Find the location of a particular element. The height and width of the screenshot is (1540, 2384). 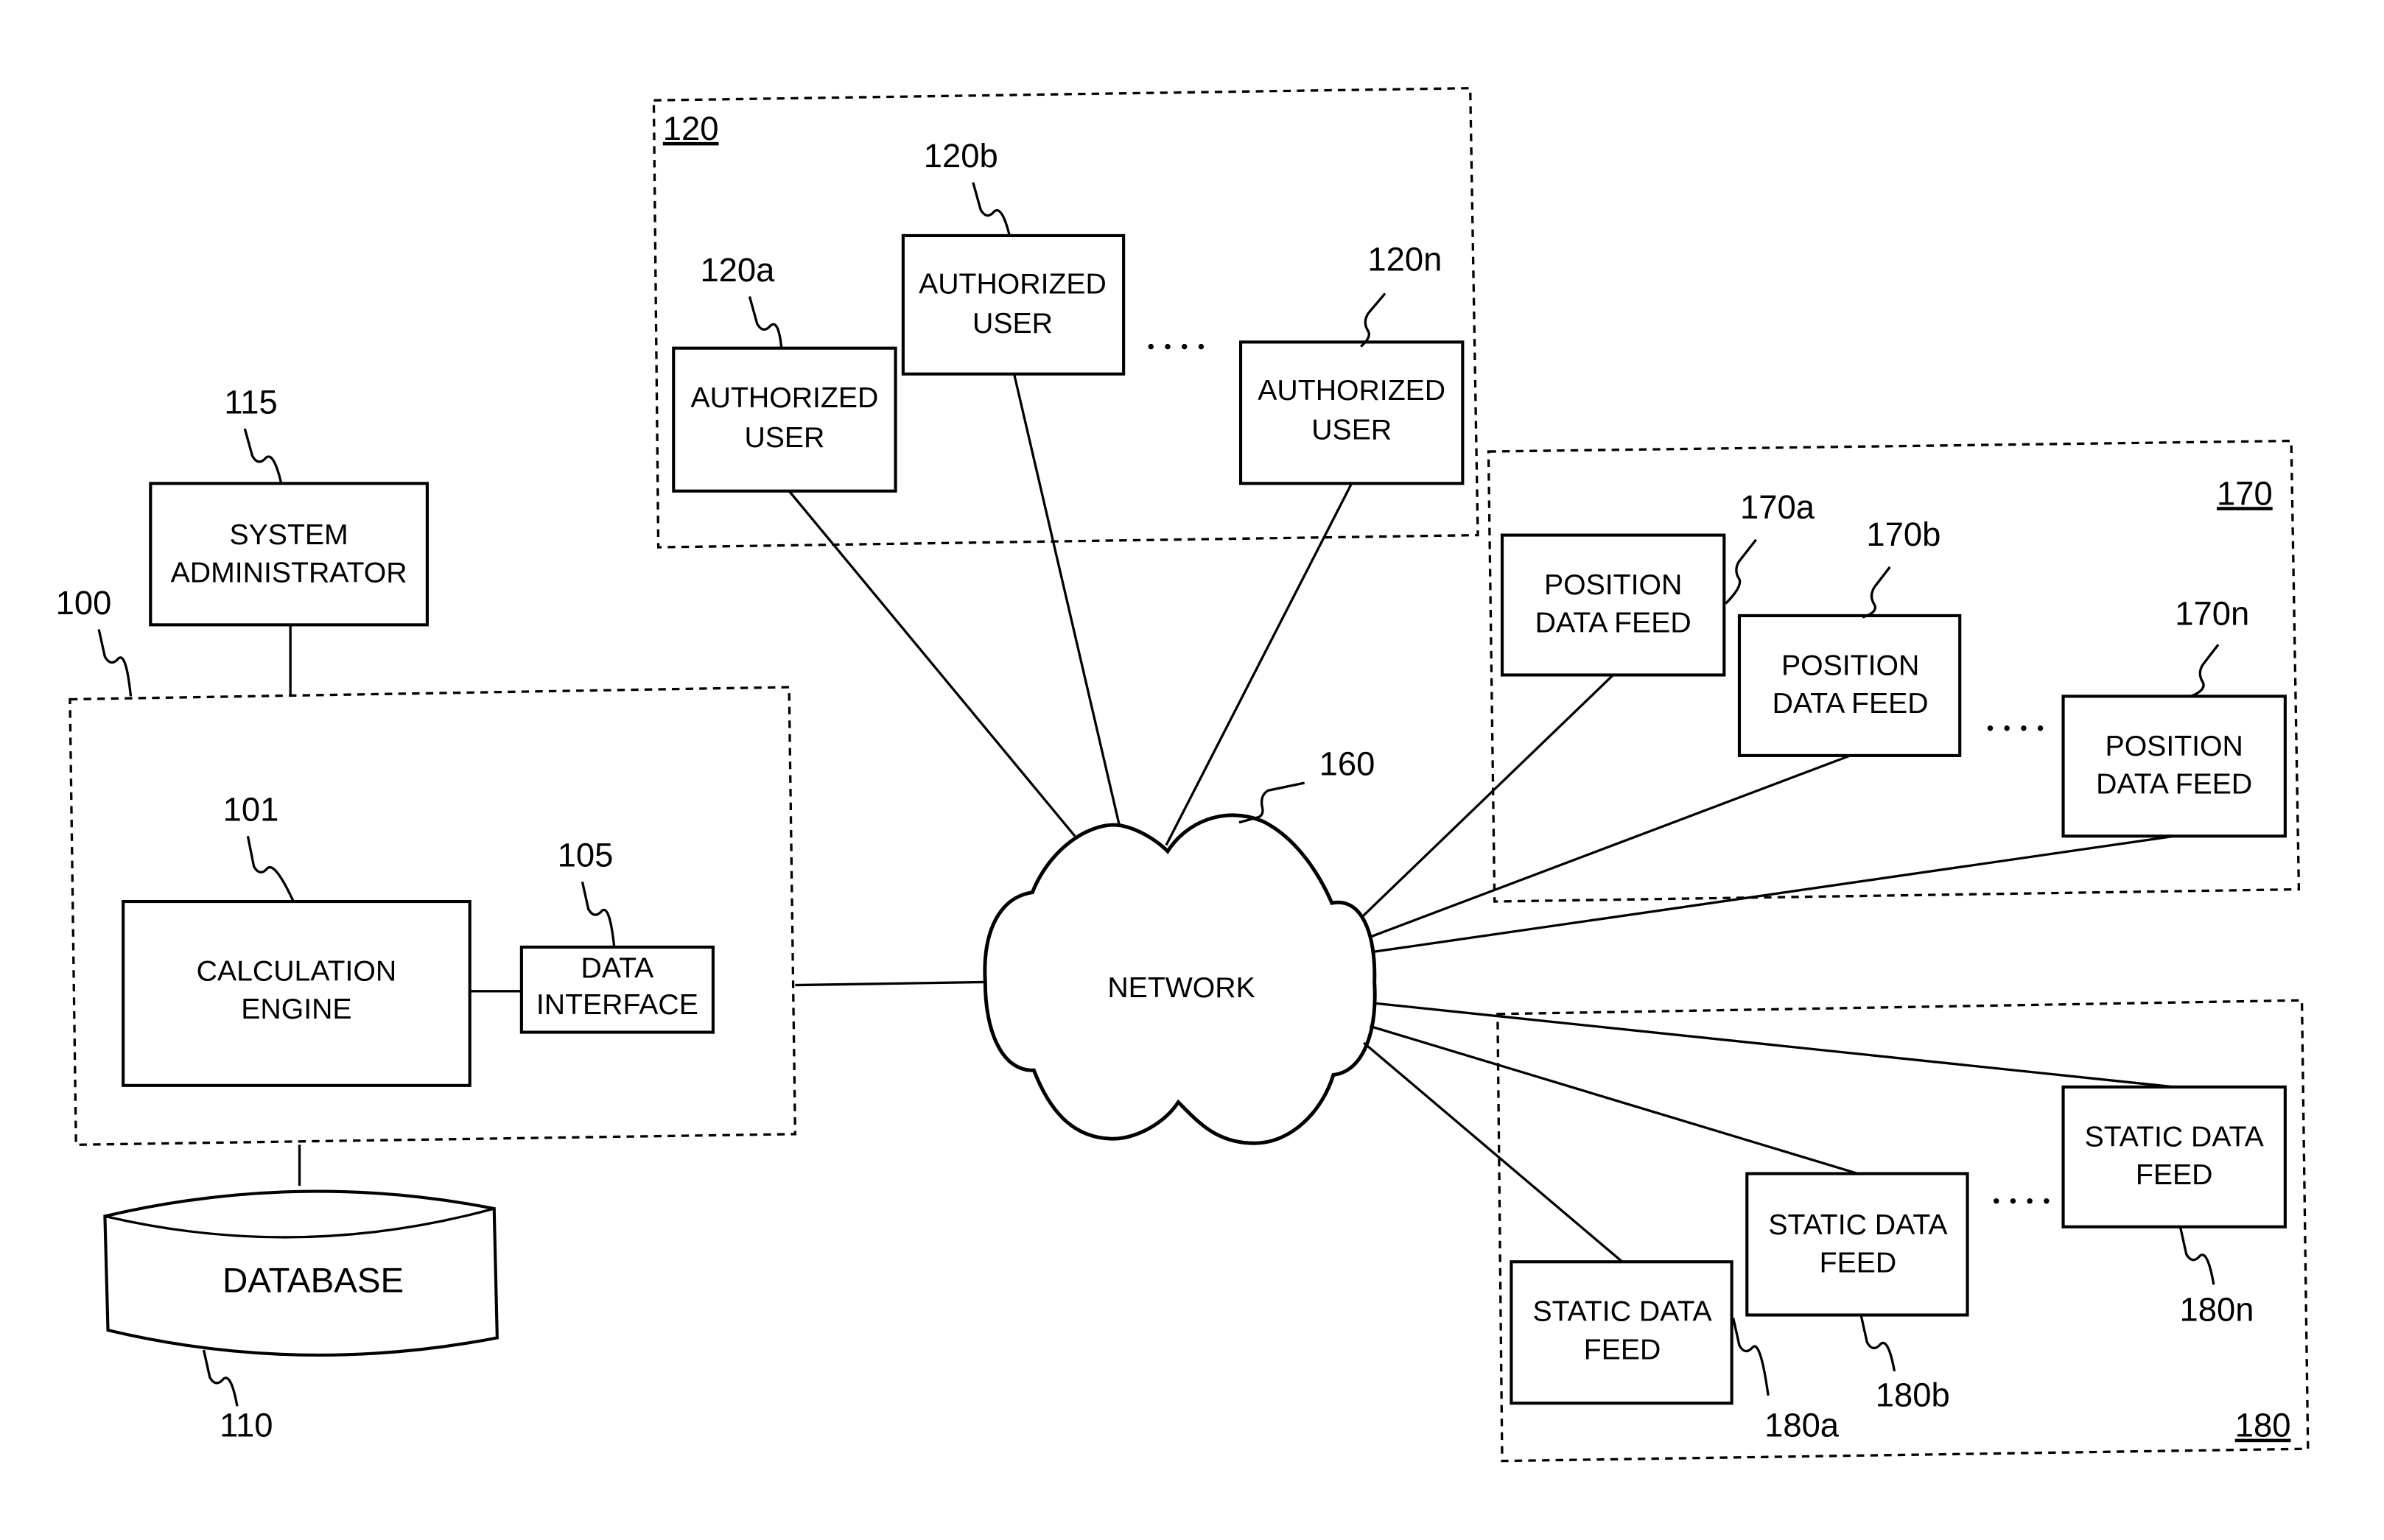

authorized-user-120a: AUTHORIZED USER 120a is located at coordinates (784, 372).